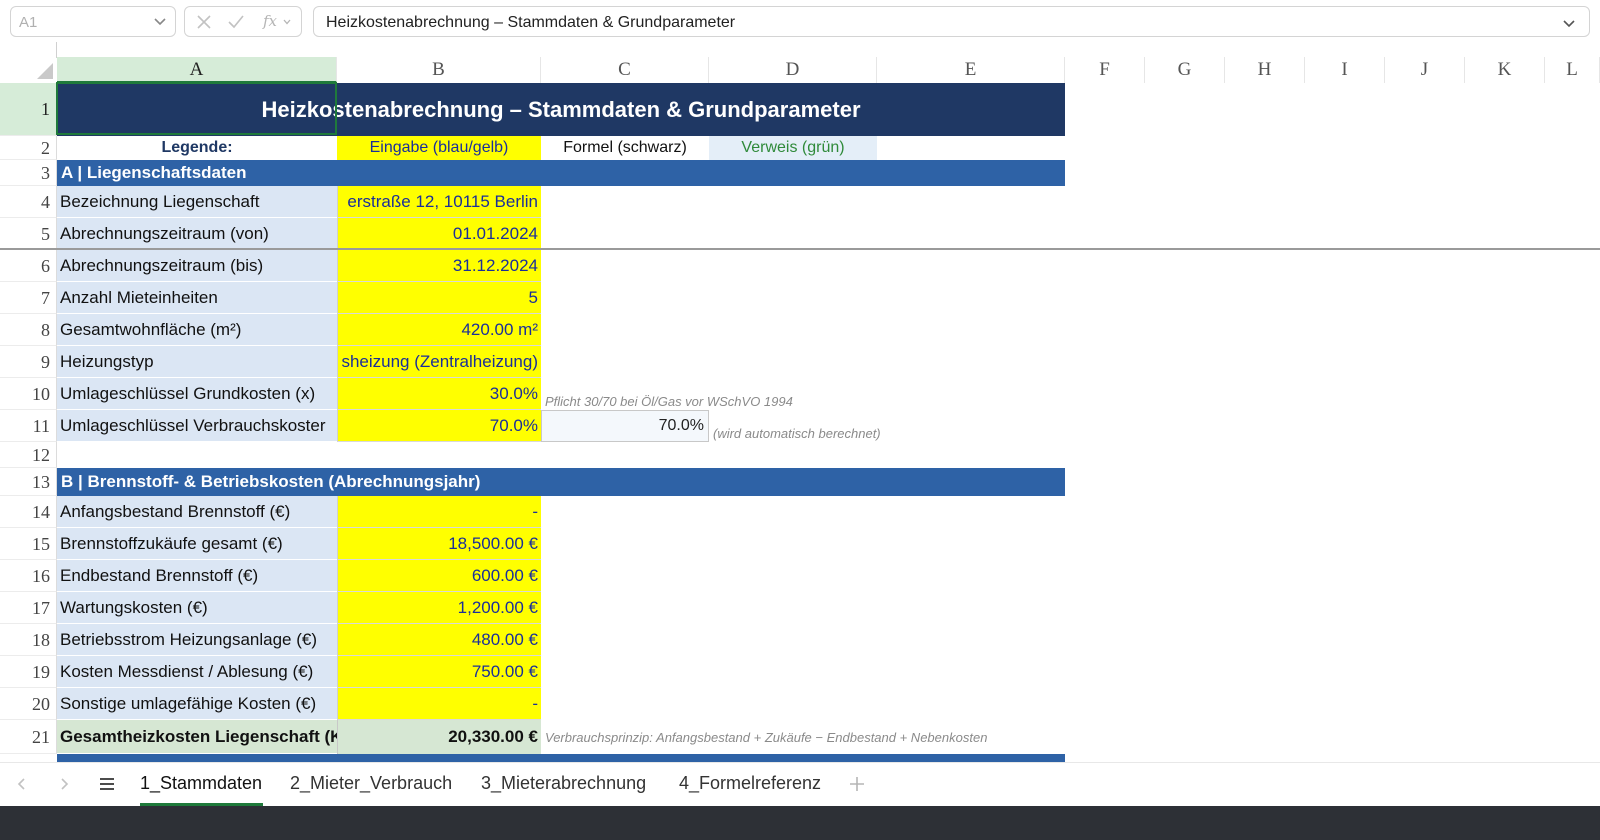  Describe the element at coordinates (201, 783) in the screenshot. I see `tab-1-stammdaten: 1_Stammdaten` at that location.